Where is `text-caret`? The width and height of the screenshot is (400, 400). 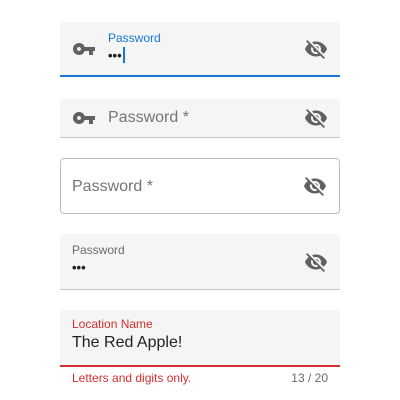 text-caret is located at coordinates (124, 55).